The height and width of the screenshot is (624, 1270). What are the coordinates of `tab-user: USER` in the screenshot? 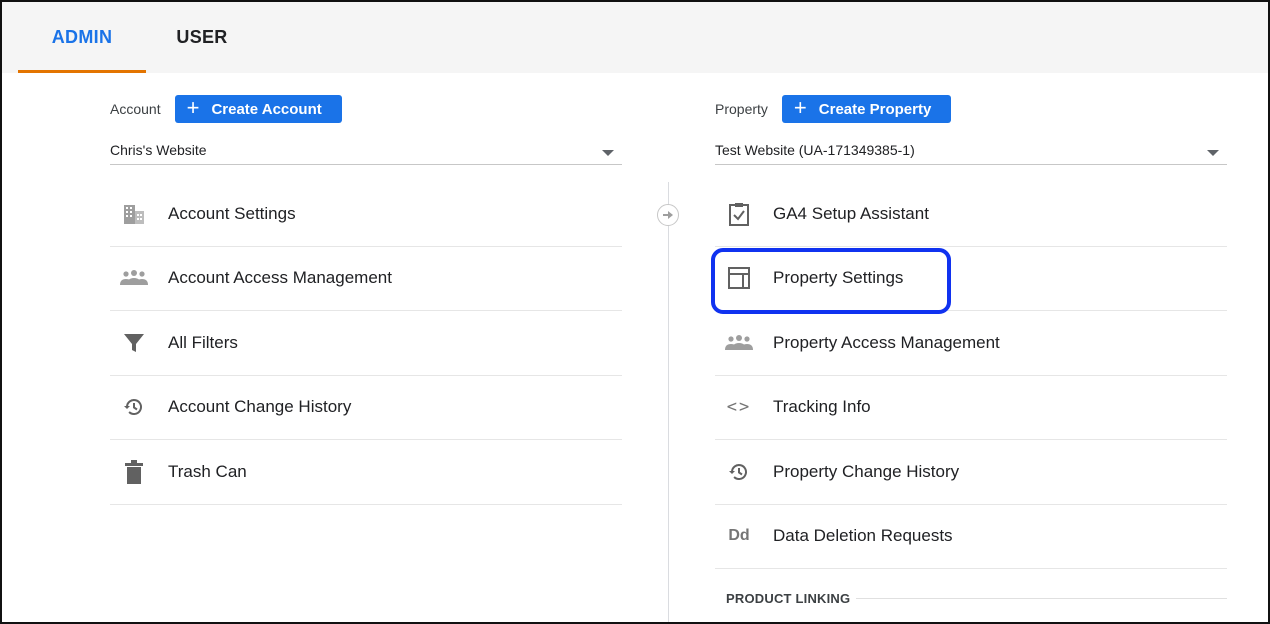 It's located at (202, 37).